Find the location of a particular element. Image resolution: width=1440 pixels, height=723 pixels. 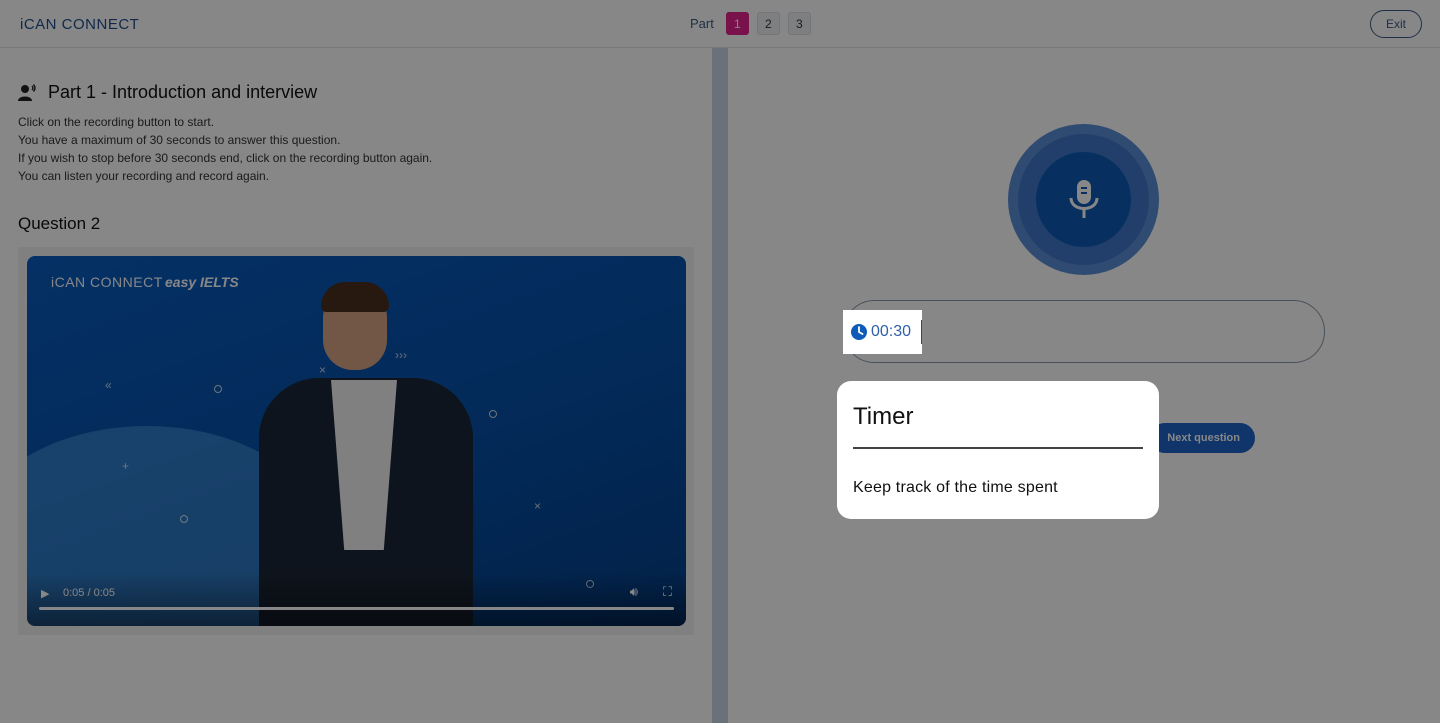

tooltip-body: Keep track of the time spent is located at coordinates (955, 487).